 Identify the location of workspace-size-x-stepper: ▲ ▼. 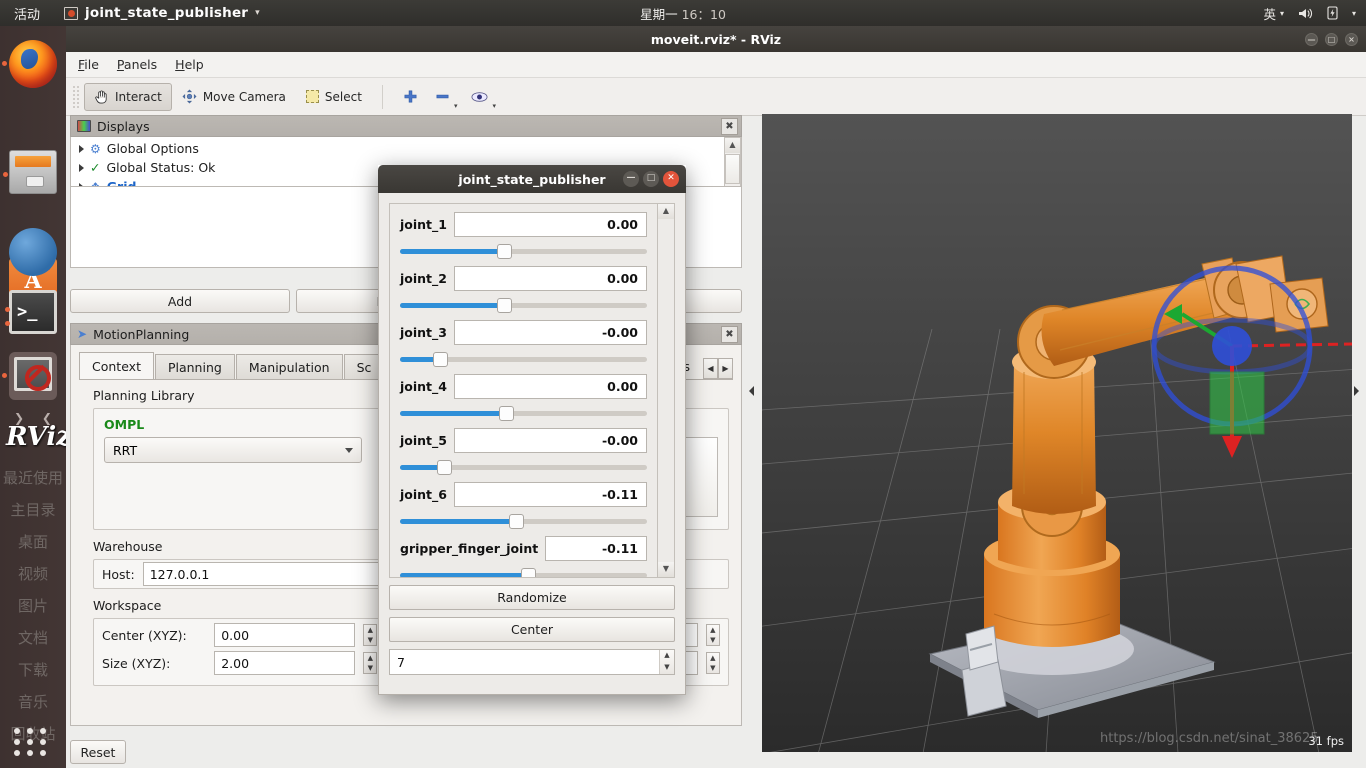
(370, 663).